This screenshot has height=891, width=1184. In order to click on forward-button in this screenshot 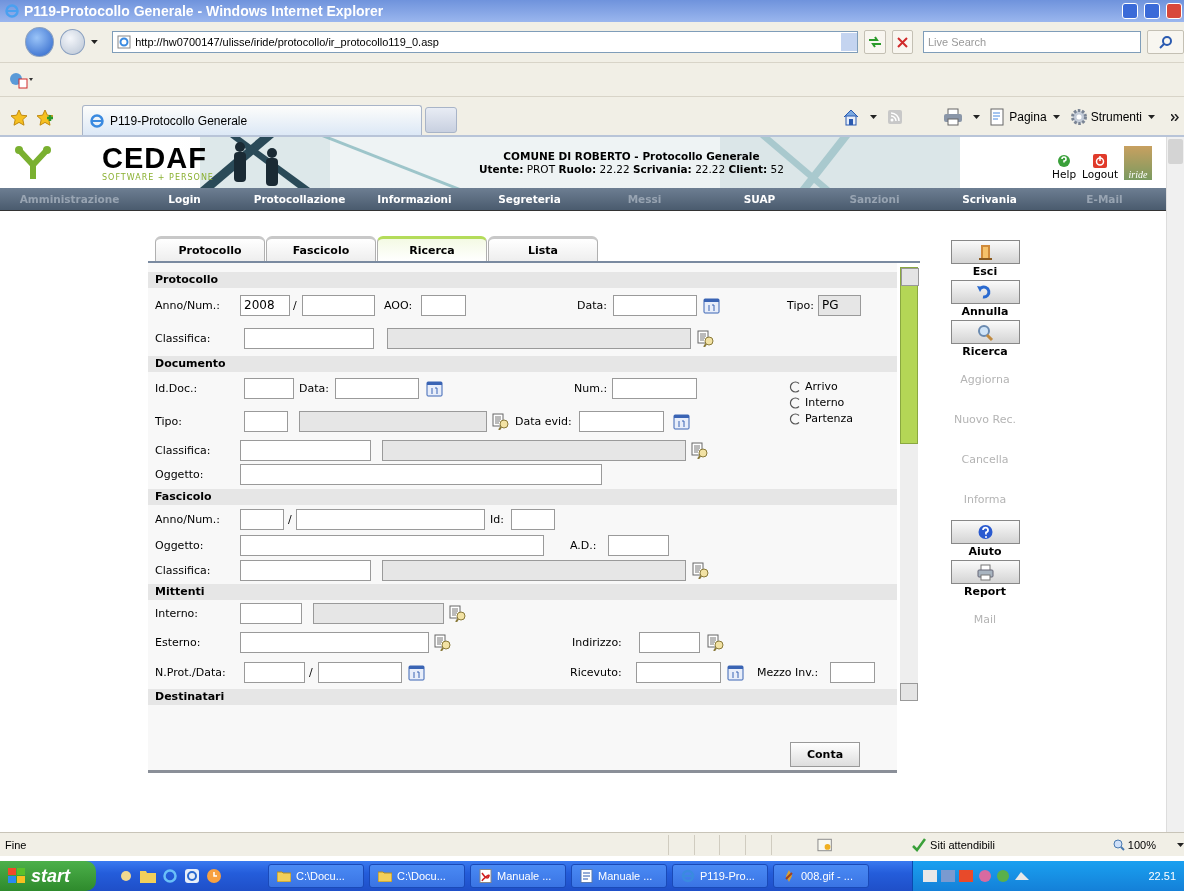, I will do `click(73, 42)`.